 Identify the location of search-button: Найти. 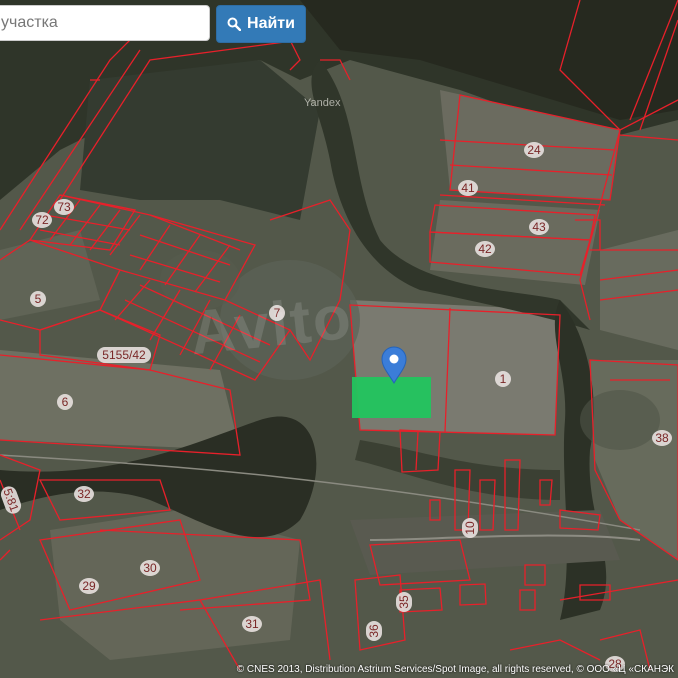
(261, 24).